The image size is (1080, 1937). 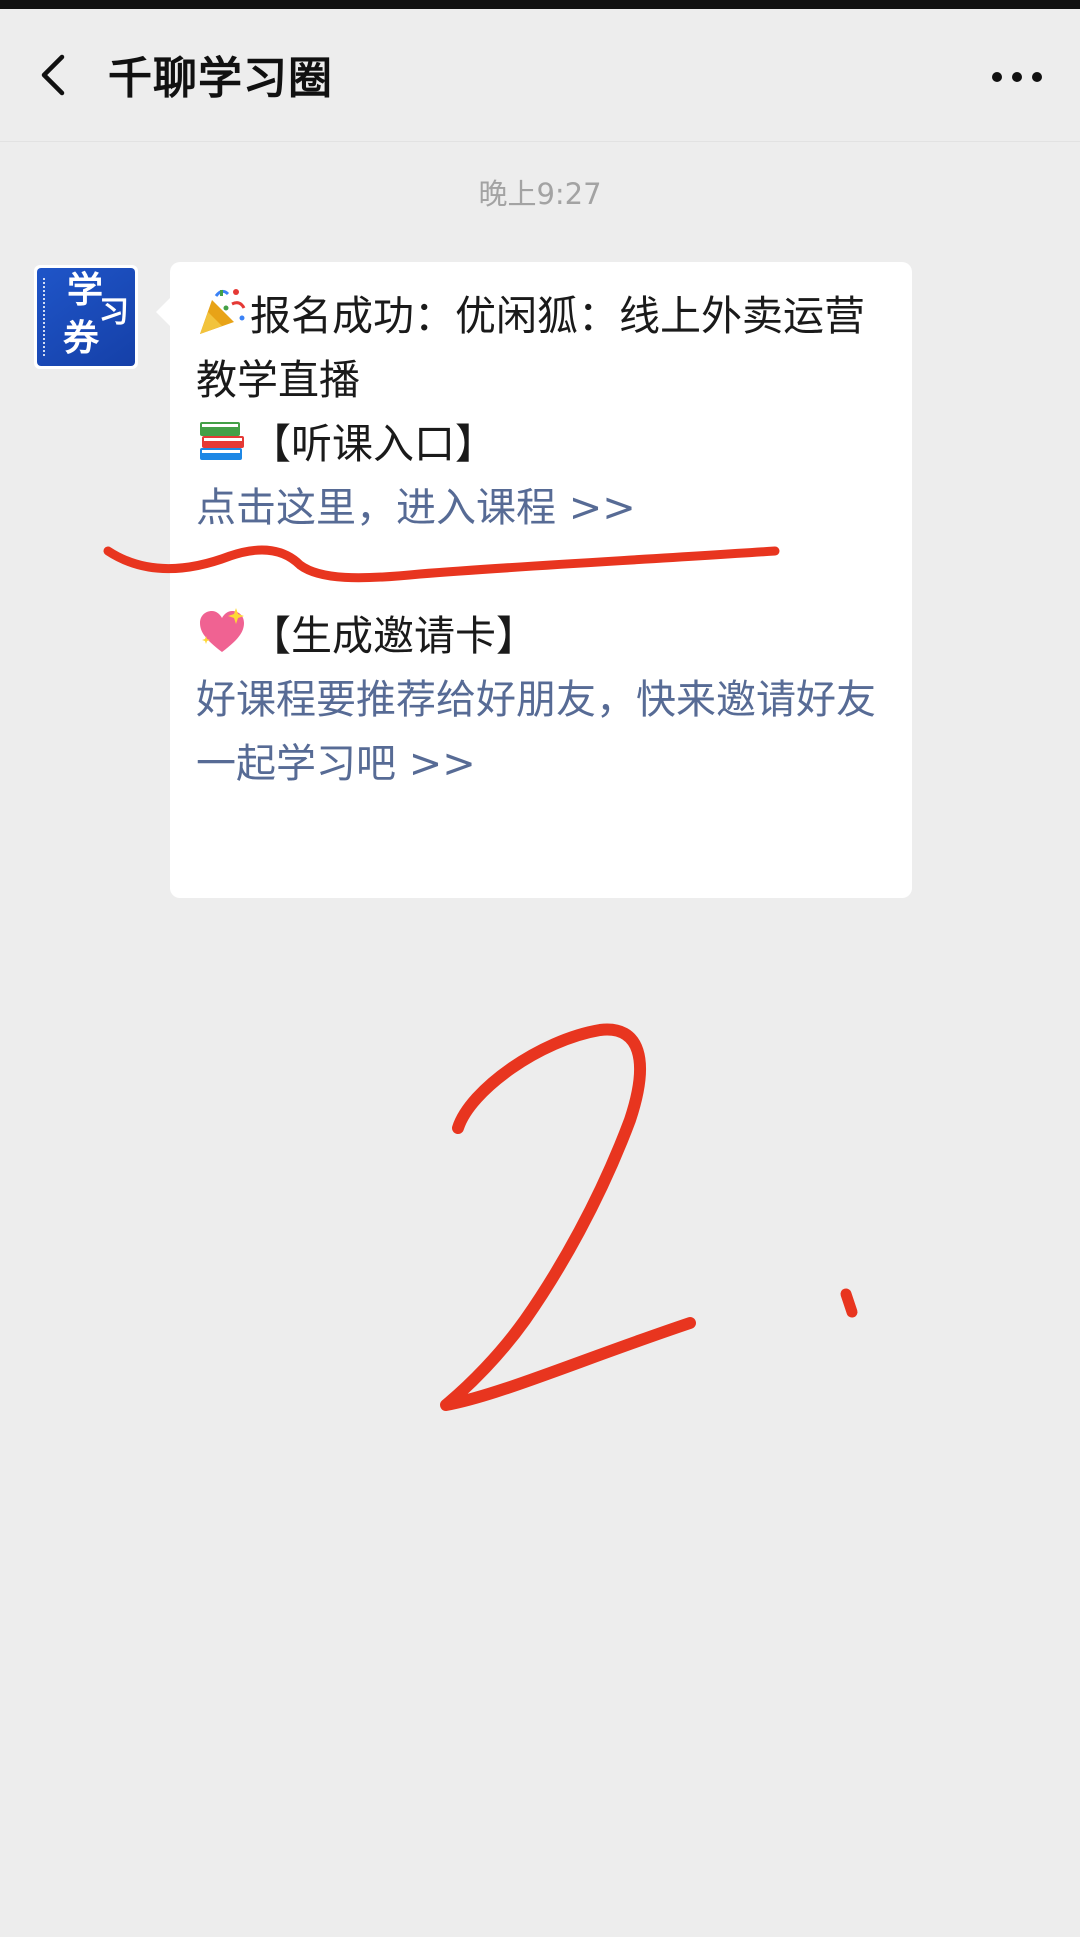 What do you see at coordinates (48, 317) in the screenshot?
I see `avatar-ticket-edge` at bounding box center [48, 317].